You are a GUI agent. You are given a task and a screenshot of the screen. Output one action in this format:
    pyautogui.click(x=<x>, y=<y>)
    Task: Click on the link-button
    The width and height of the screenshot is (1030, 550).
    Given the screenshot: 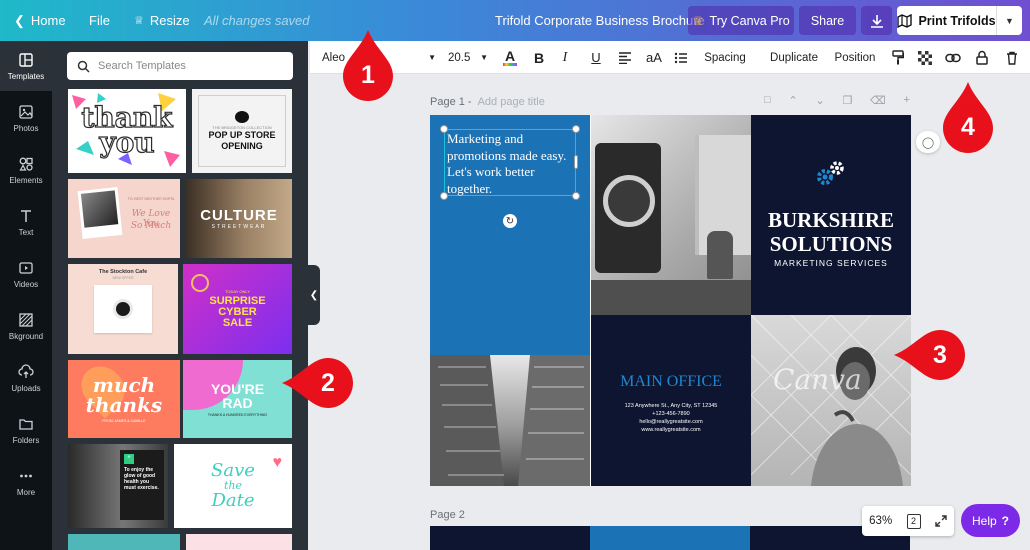 What is the action you would take?
    pyautogui.click(x=953, y=57)
    